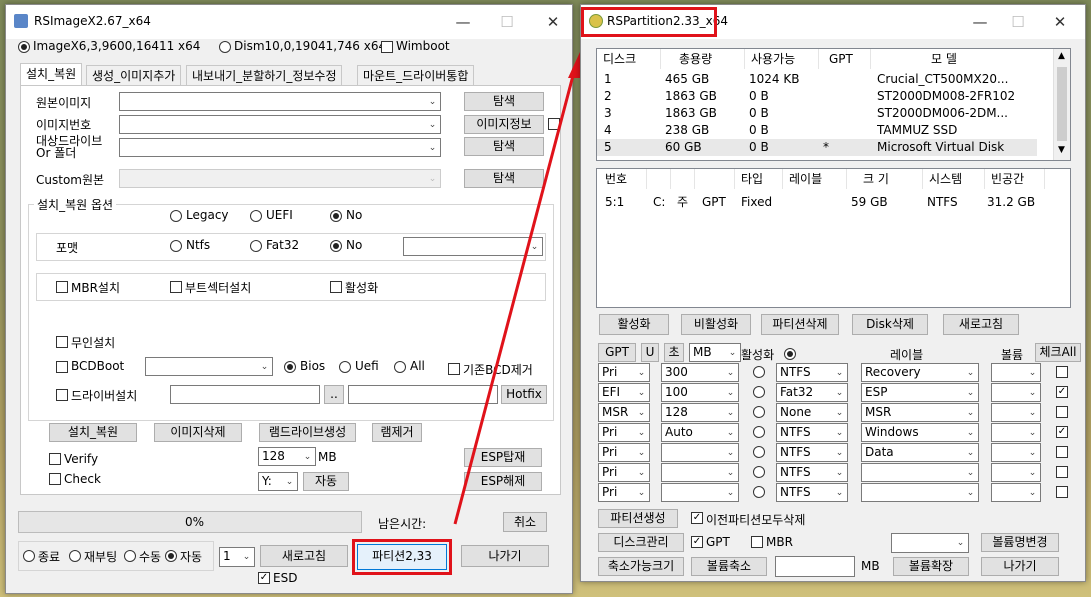 This screenshot has height=597, width=1091. What do you see at coordinates (697, 542) in the screenshot?
I see `gpt-checkbox: ✓` at bounding box center [697, 542].